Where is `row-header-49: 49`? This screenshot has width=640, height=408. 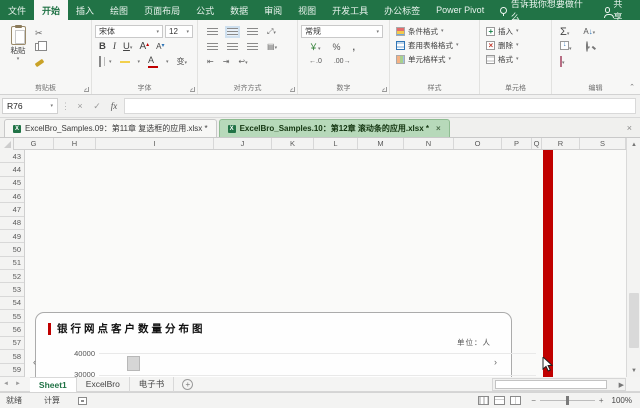 row-header-49: 49 is located at coordinates (12, 237).